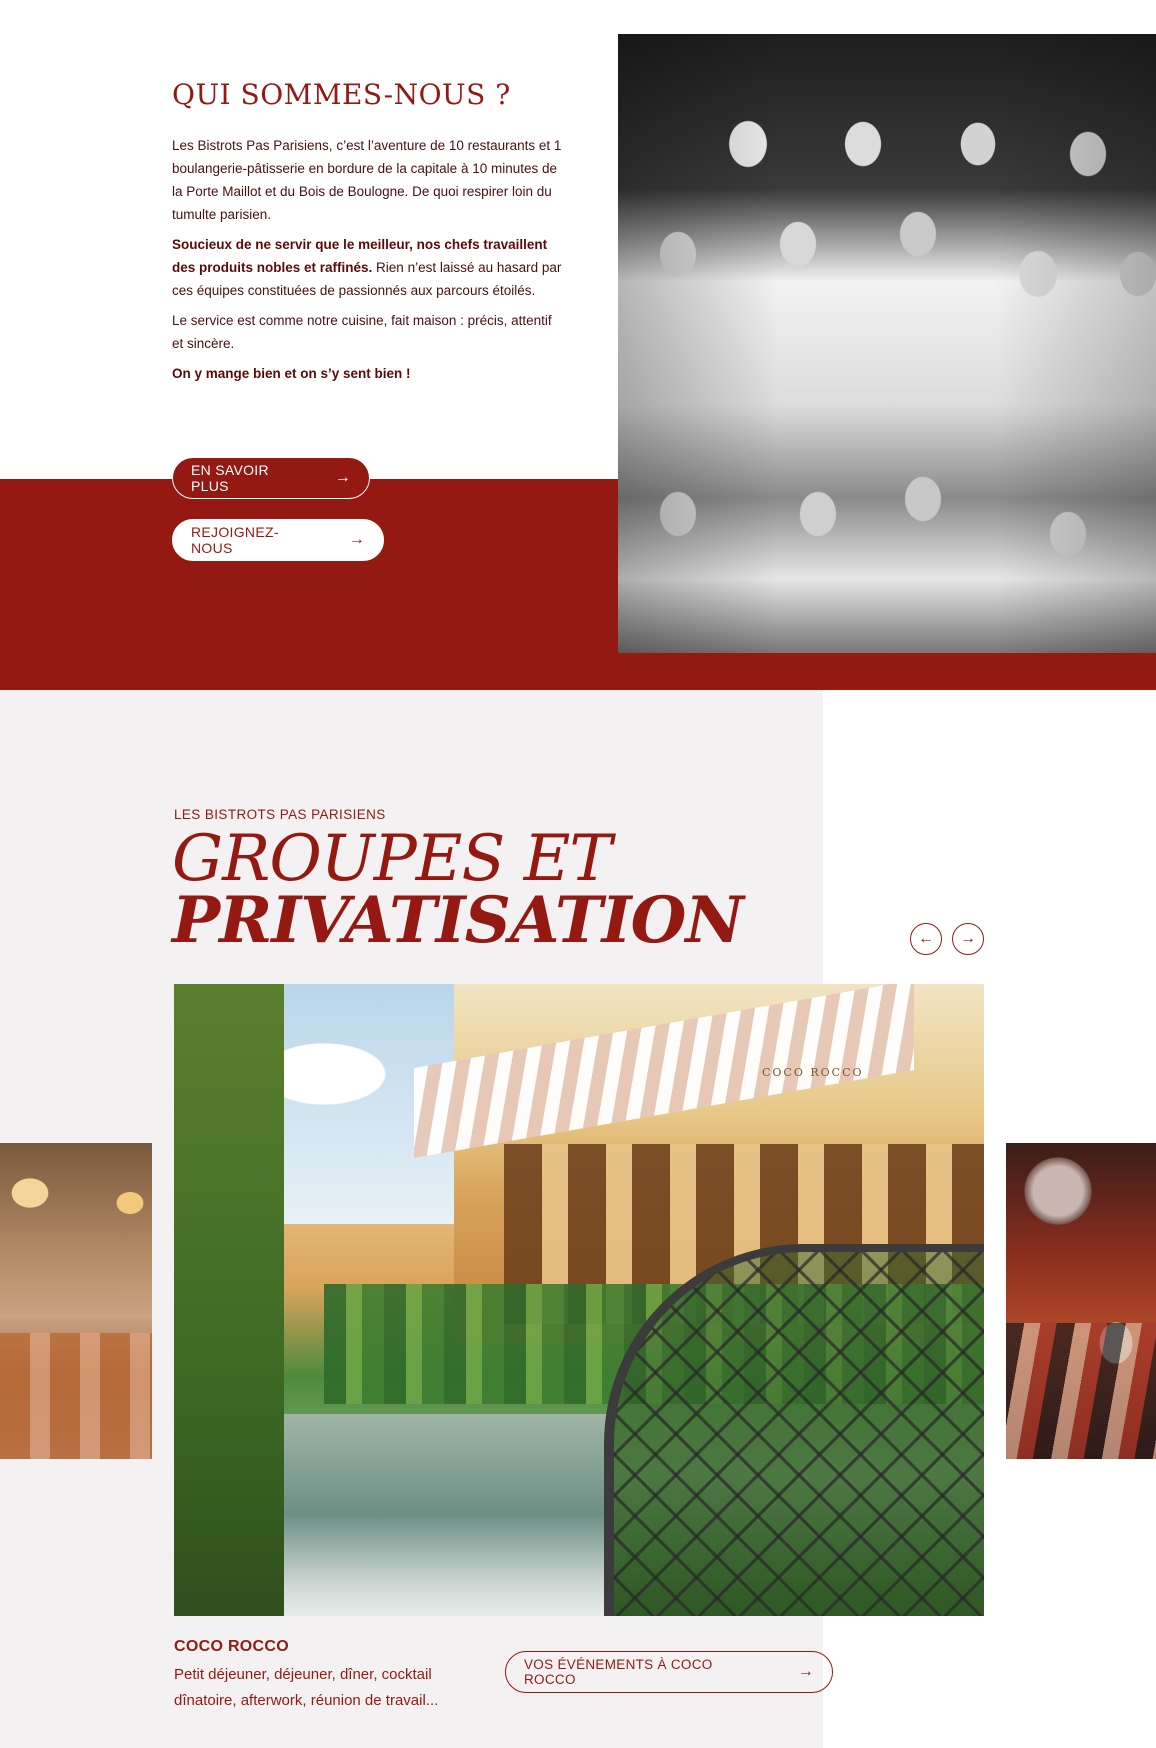 Image resolution: width=1156 pixels, height=1748 pixels. I want to click on arrow-left-icon: ←, so click(926, 938).